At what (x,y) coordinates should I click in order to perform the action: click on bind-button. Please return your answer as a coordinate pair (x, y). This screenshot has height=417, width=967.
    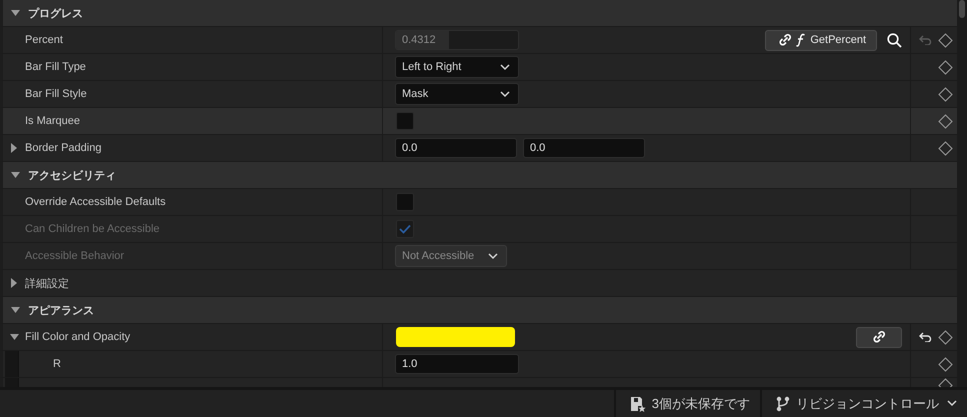
    Looking at the image, I should click on (879, 337).